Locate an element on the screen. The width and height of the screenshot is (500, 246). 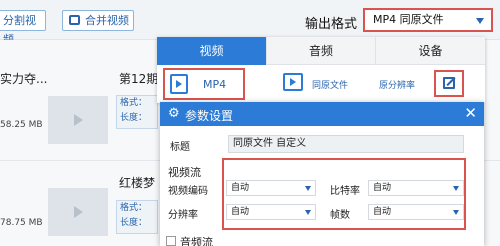
video-file-icon is located at coordinates (179, 84).